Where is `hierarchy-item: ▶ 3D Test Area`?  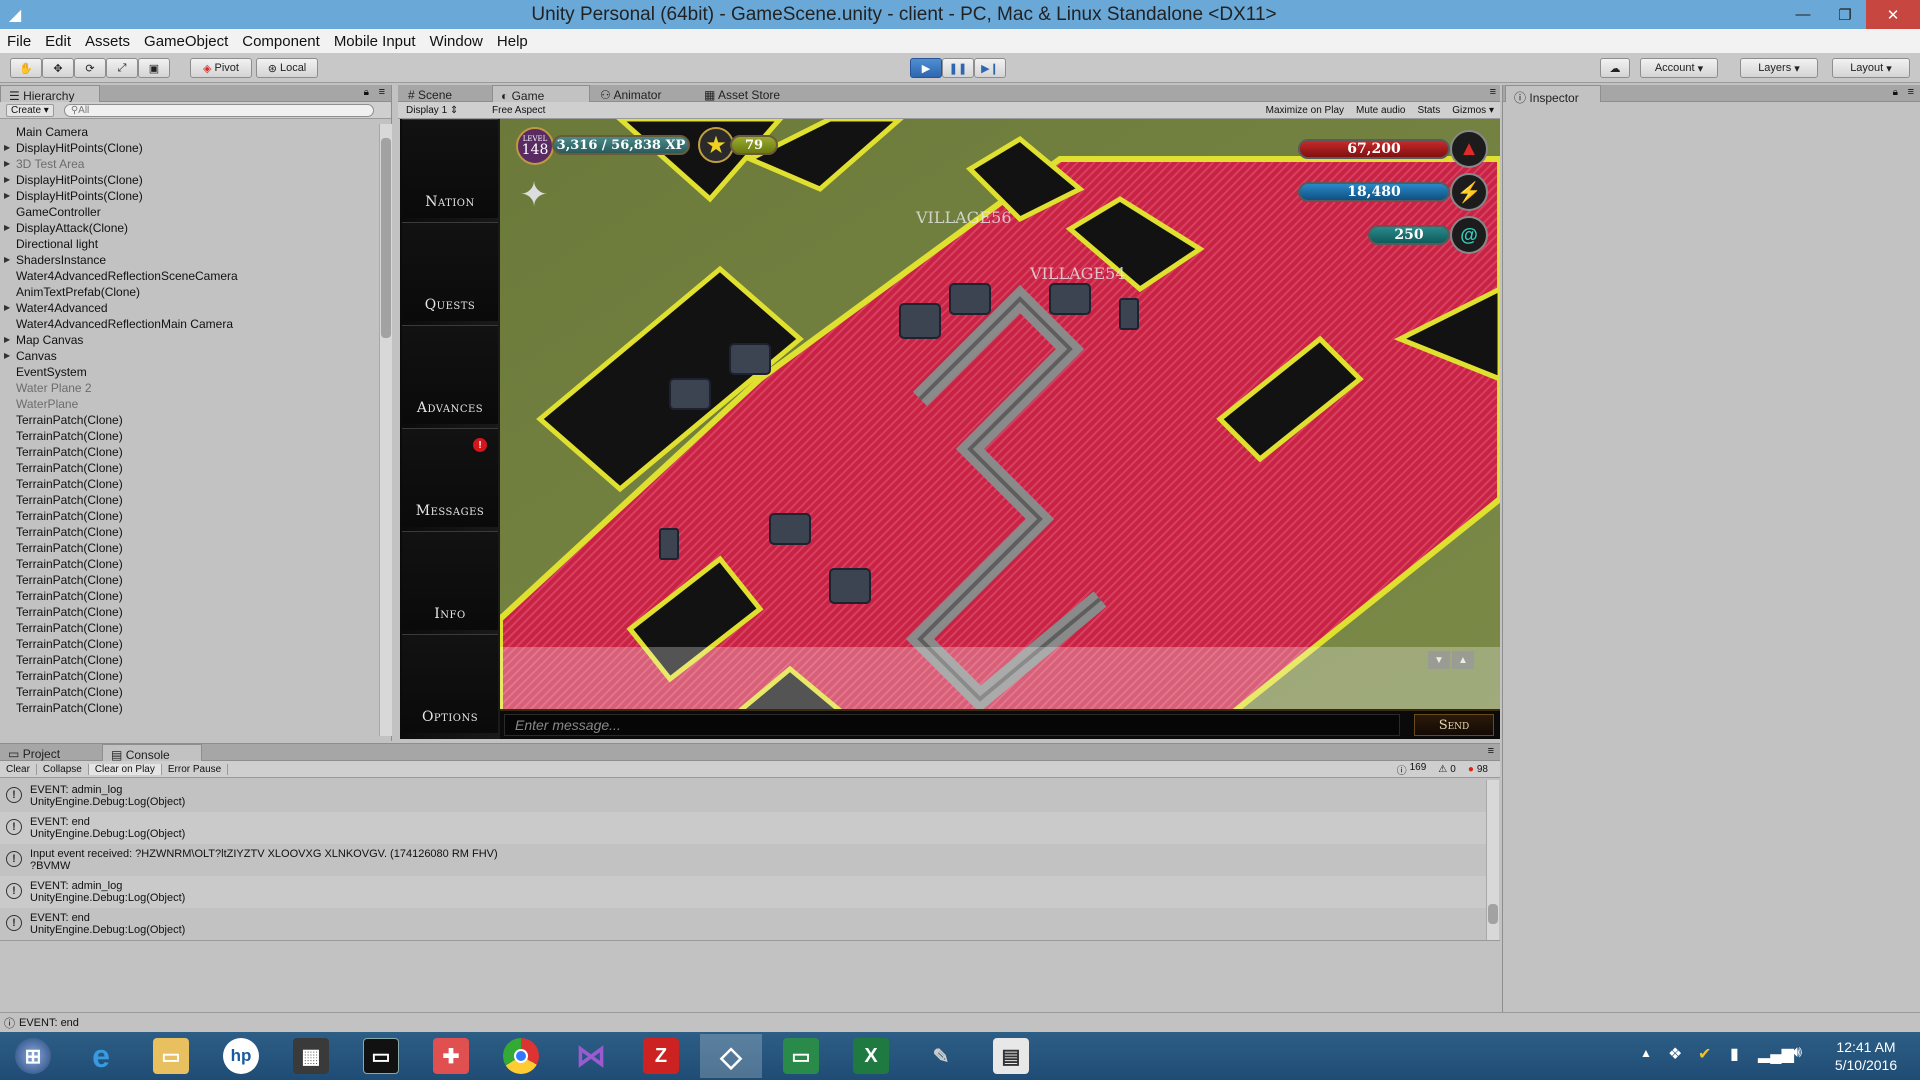
hierarchy-item: ▶ 3D Test Area is located at coordinates (189, 164).